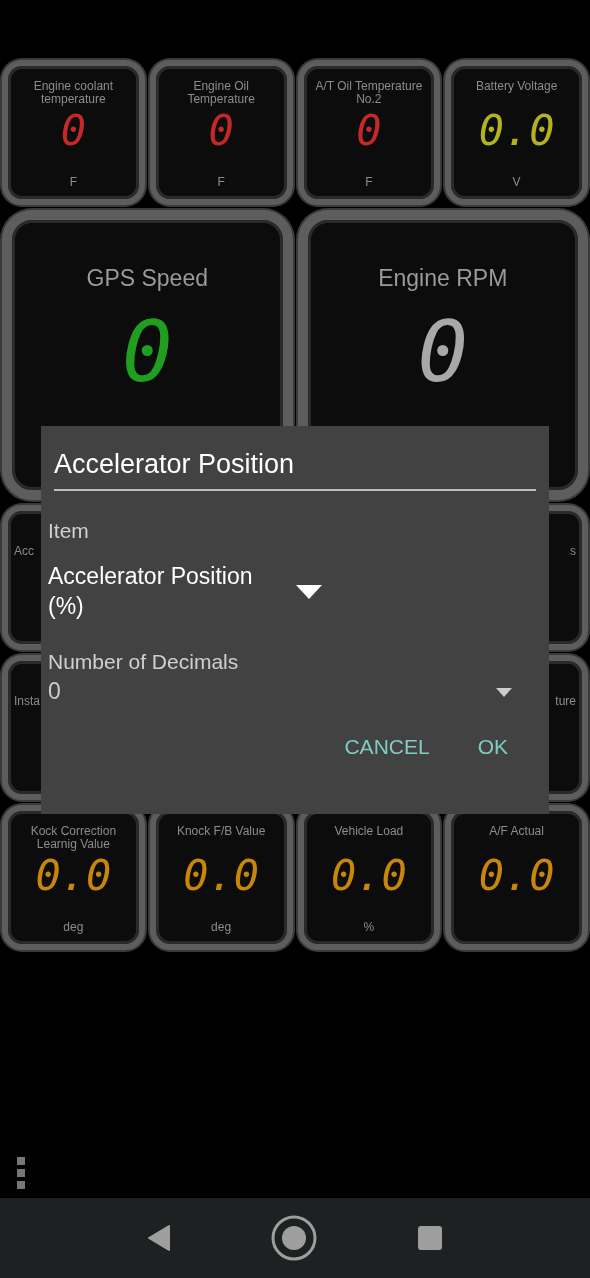  What do you see at coordinates (516, 87) in the screenshot?
I see `gauge-title: Battery Voltage` at bounding box center [516, 87].